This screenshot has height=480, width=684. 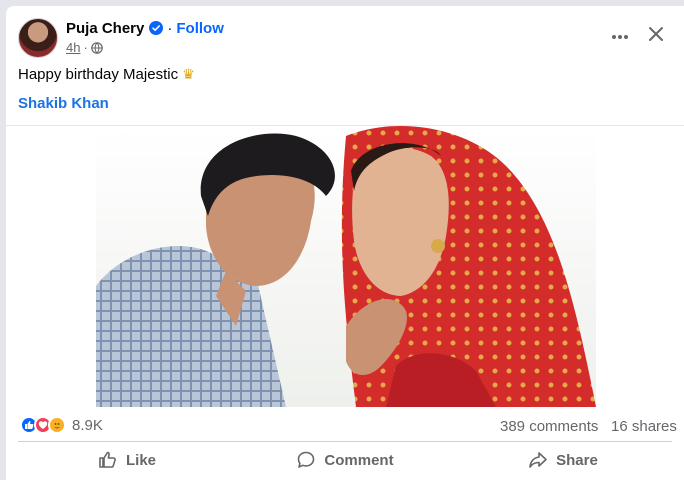 What do you see at coordinates (188, 74) in the screenshot?
I see `crown-emoji-icon: ♛` at bounding box center [188, 74].